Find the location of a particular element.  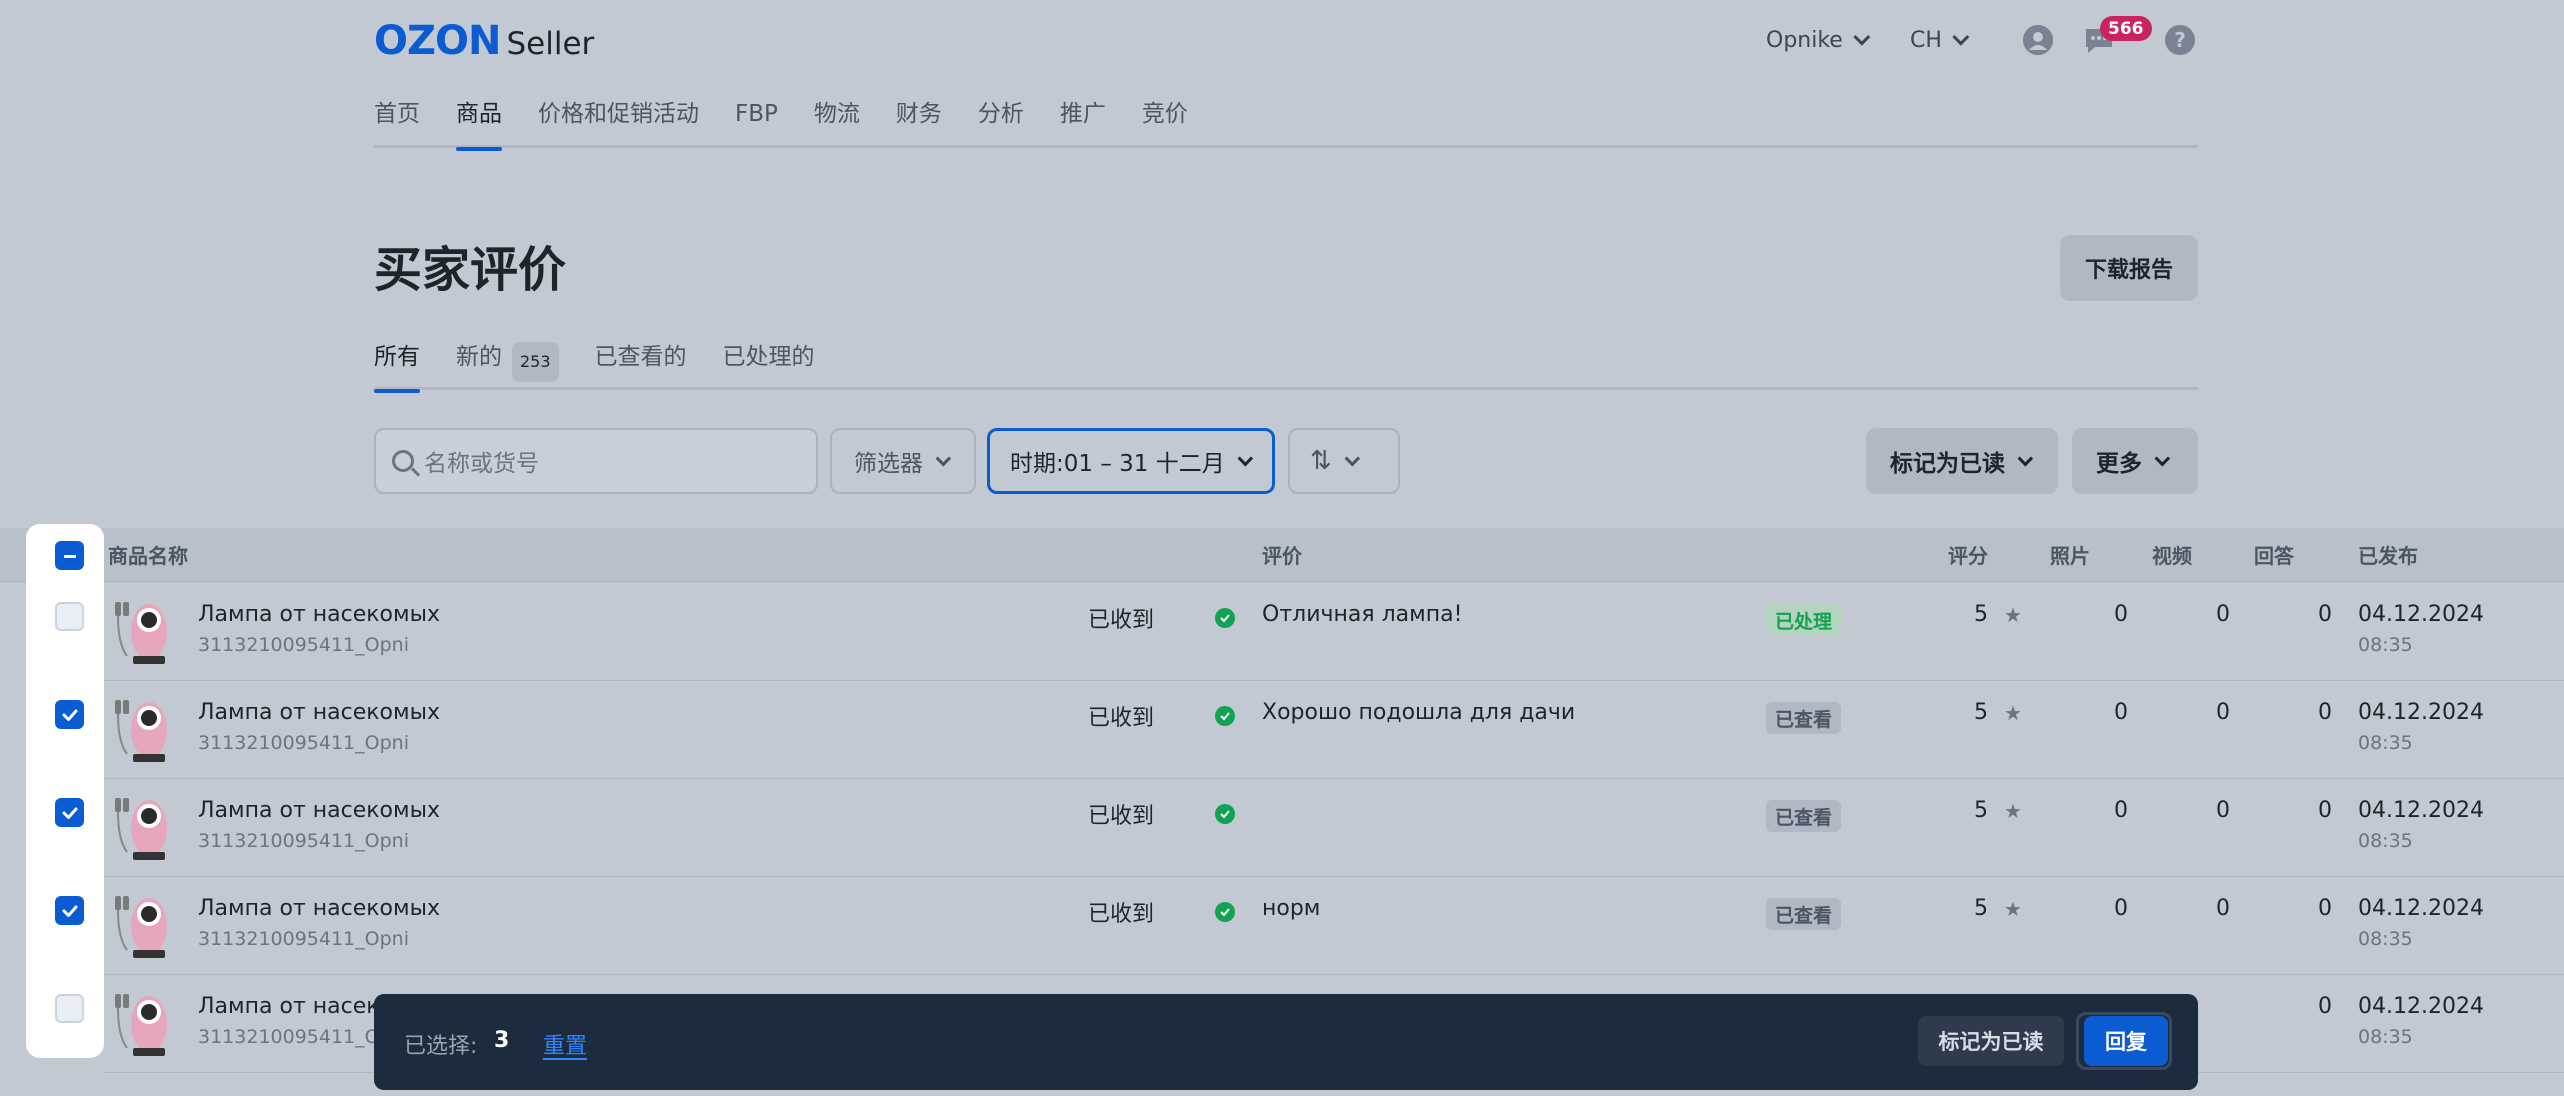

column-header-review: 评价 is located at coordinates (1282, 556).